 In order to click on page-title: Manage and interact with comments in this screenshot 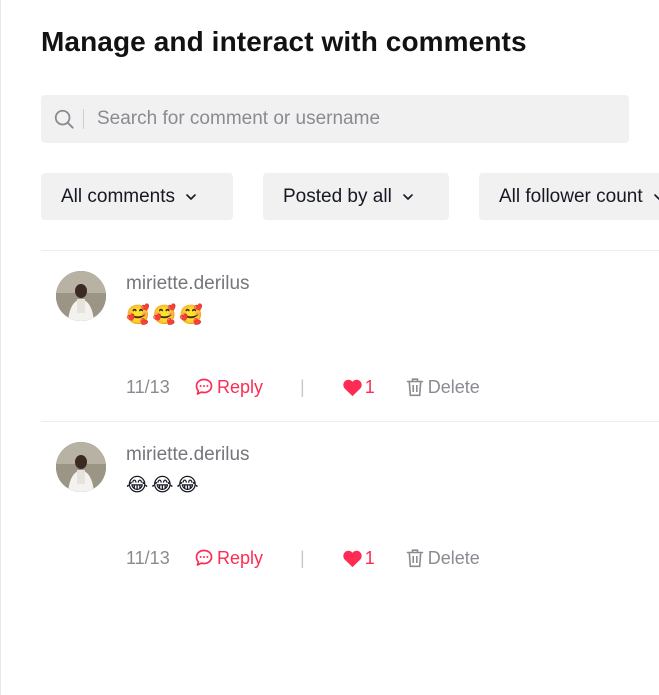, I will do `click(284, 41)`.